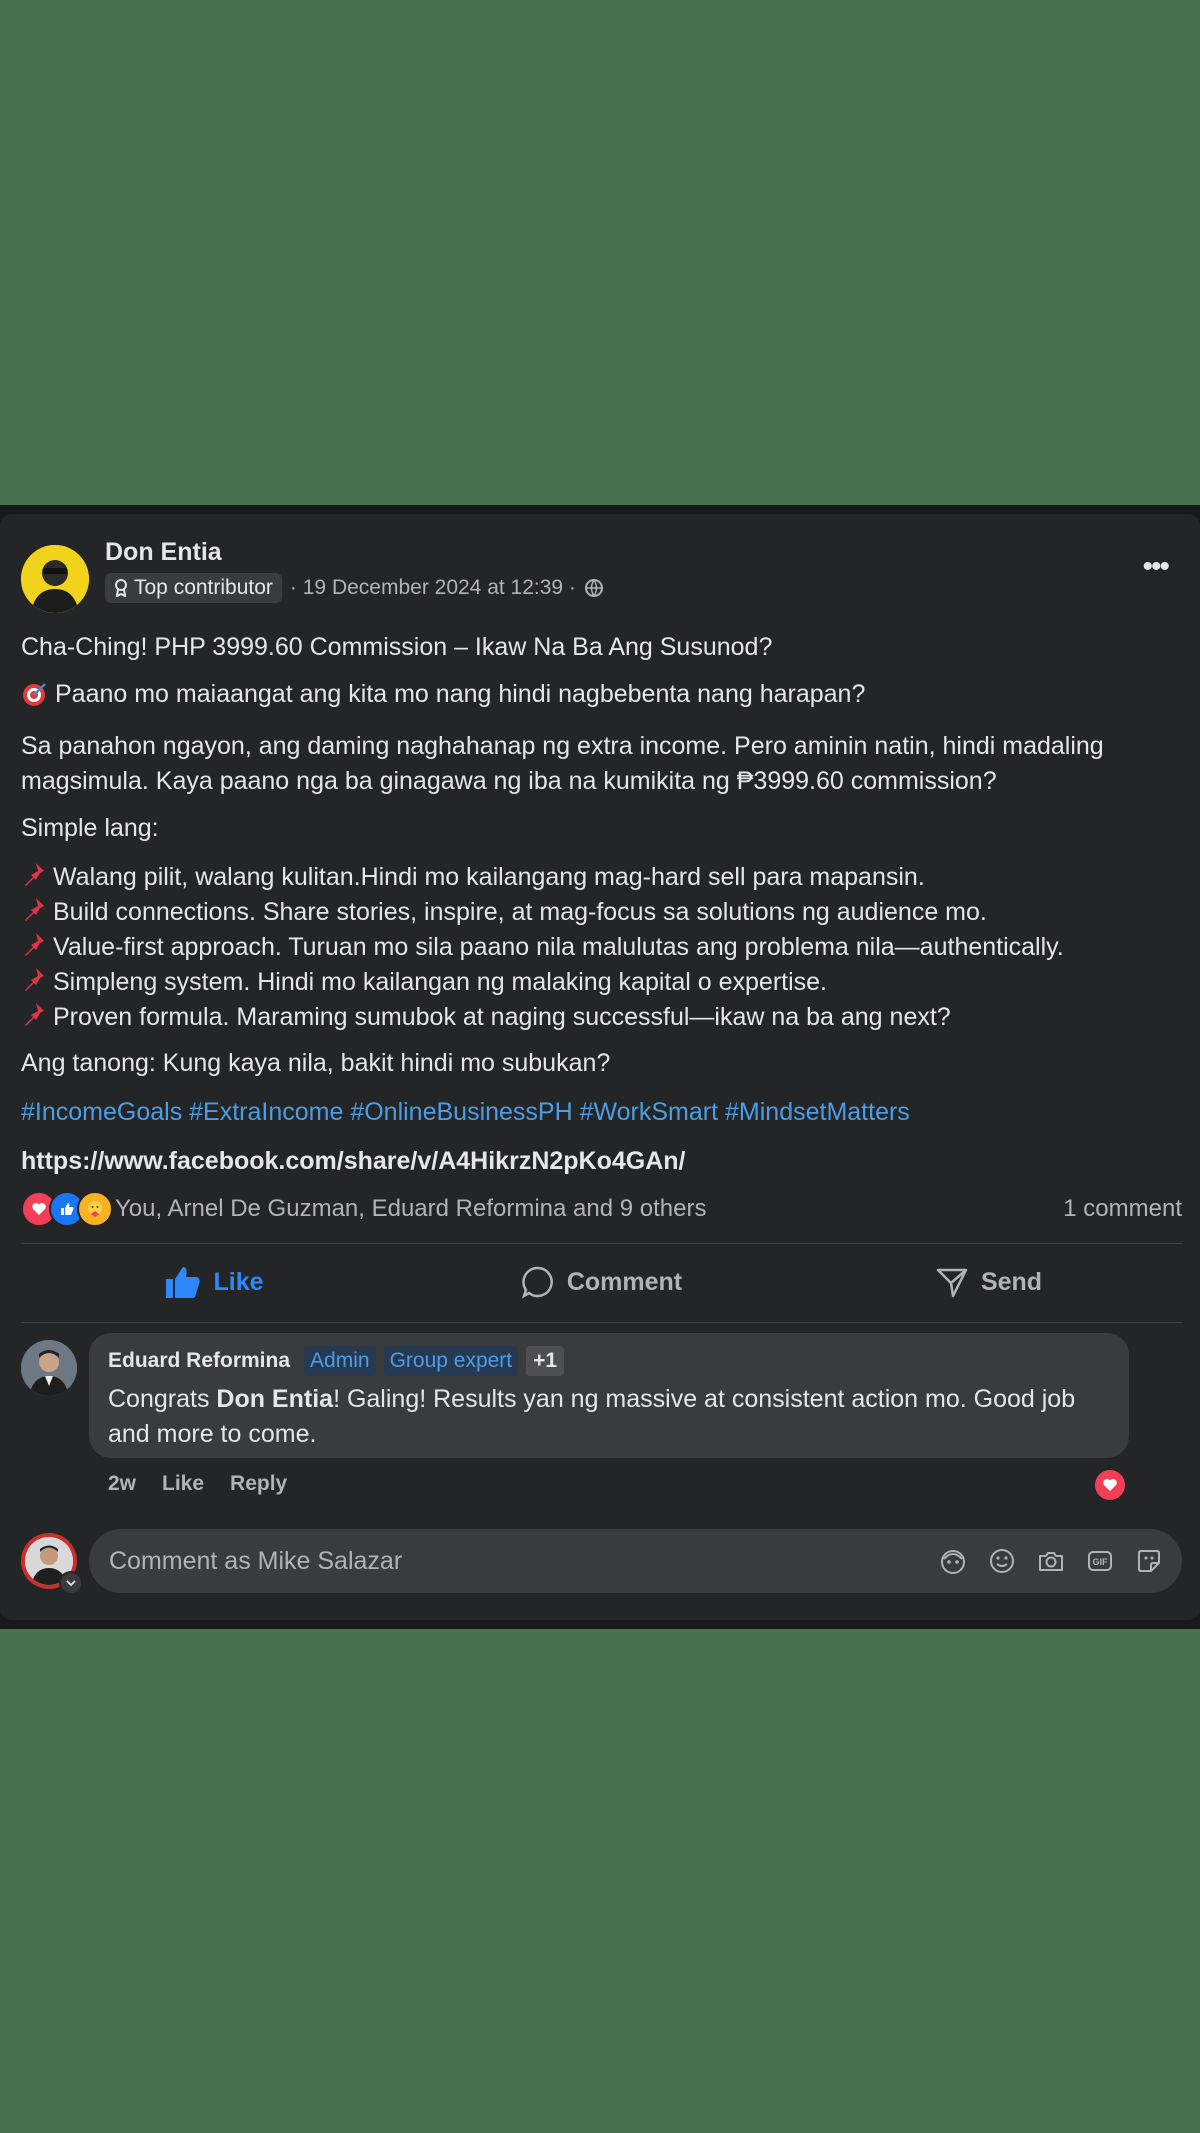 This screenshot has height=2133, width=1200. I want to click on comment-count: 1 comment, so click(1122, 1209).